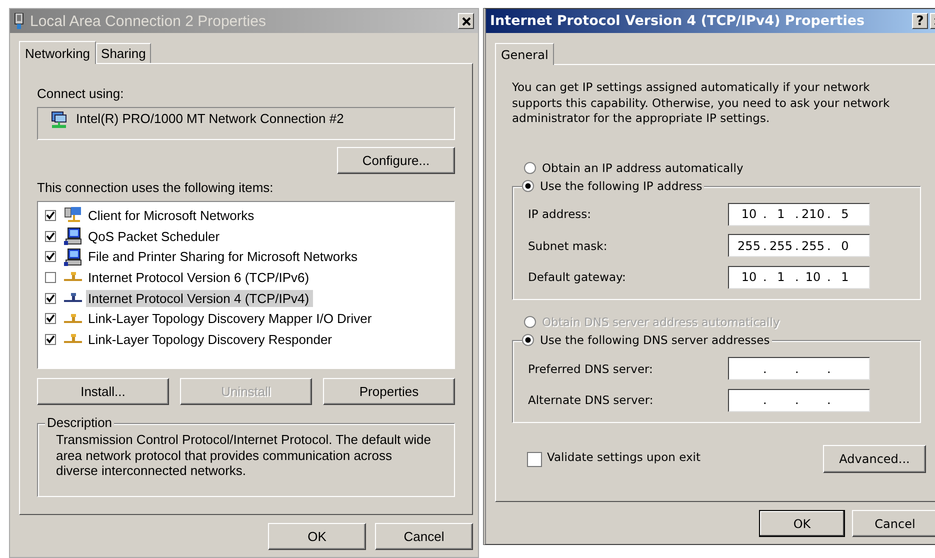 The width and height of the screenshot is (935, 558). Describe the element at coordinates (568, 245) in the screenshot. I see `field-label: Subnet mask:` at that location.